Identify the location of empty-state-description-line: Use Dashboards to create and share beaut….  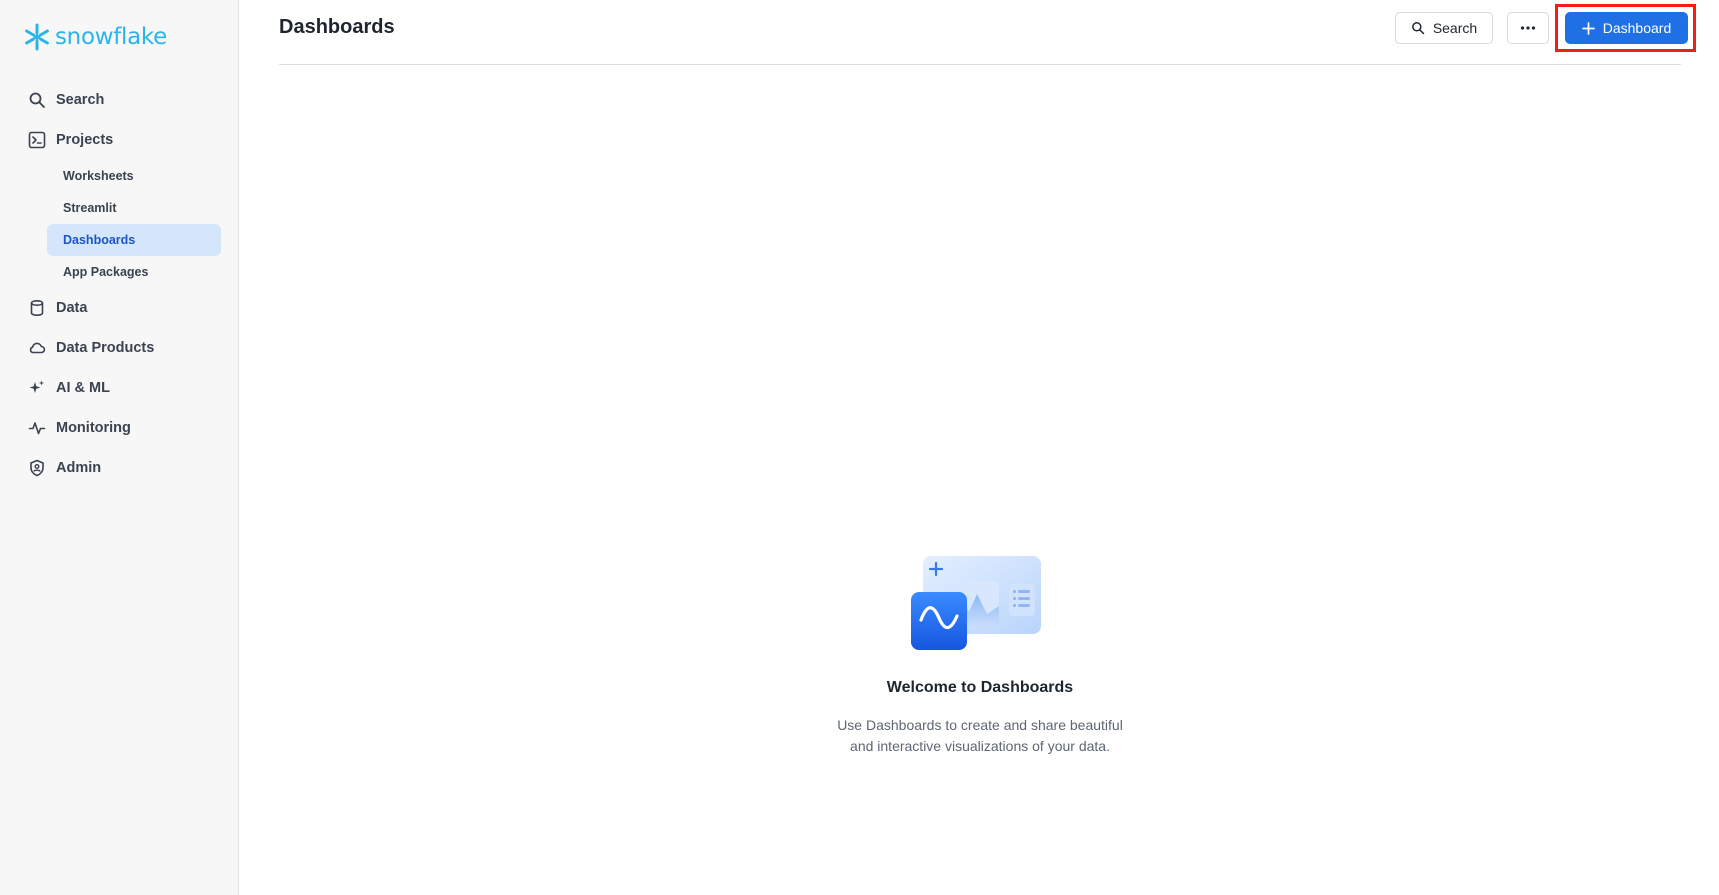
(980, 725).